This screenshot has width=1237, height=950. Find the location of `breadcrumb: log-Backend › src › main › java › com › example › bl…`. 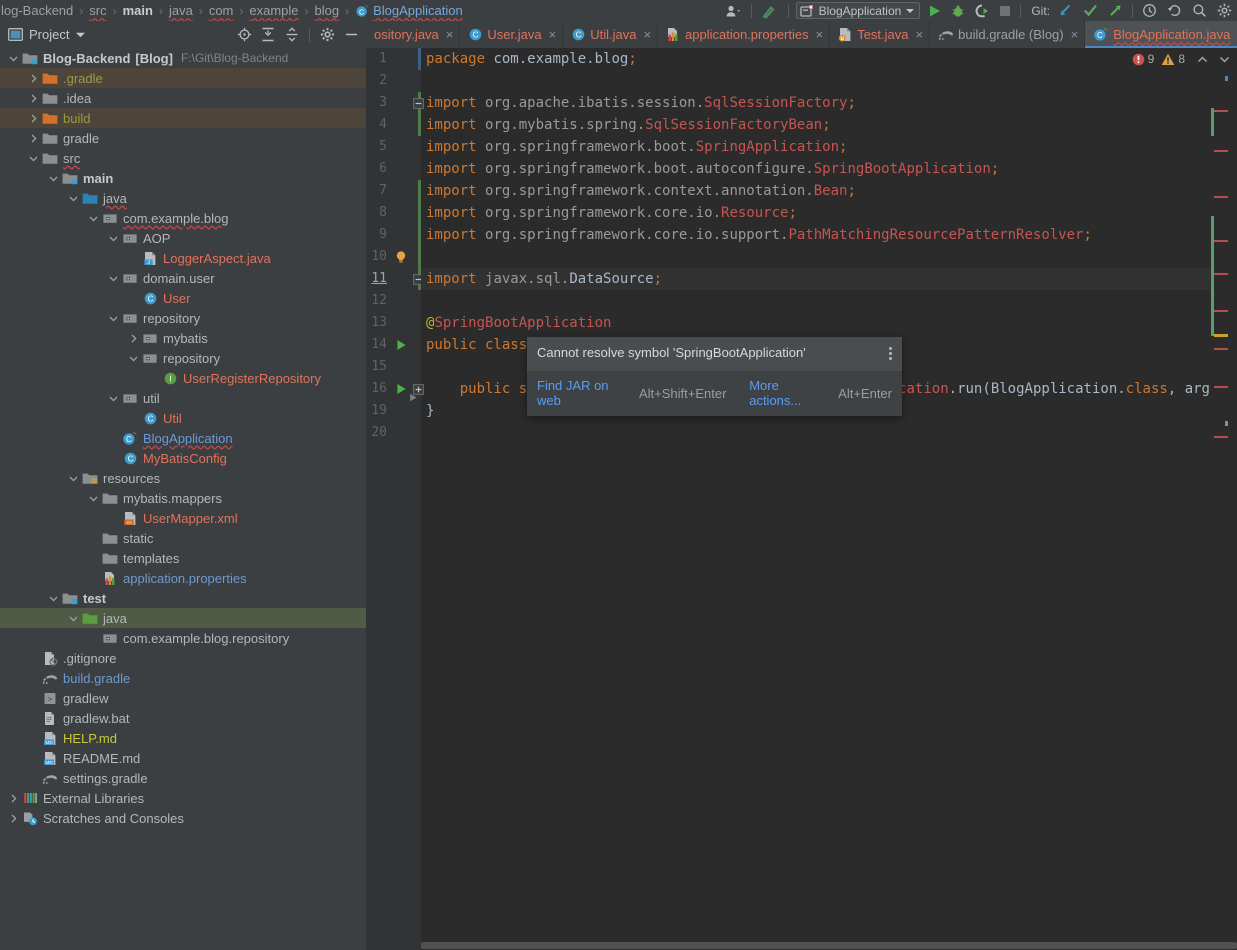

breadcrumb: log-Backend › src › main › java › com › example › bl… is located at coordinates (232, 10).